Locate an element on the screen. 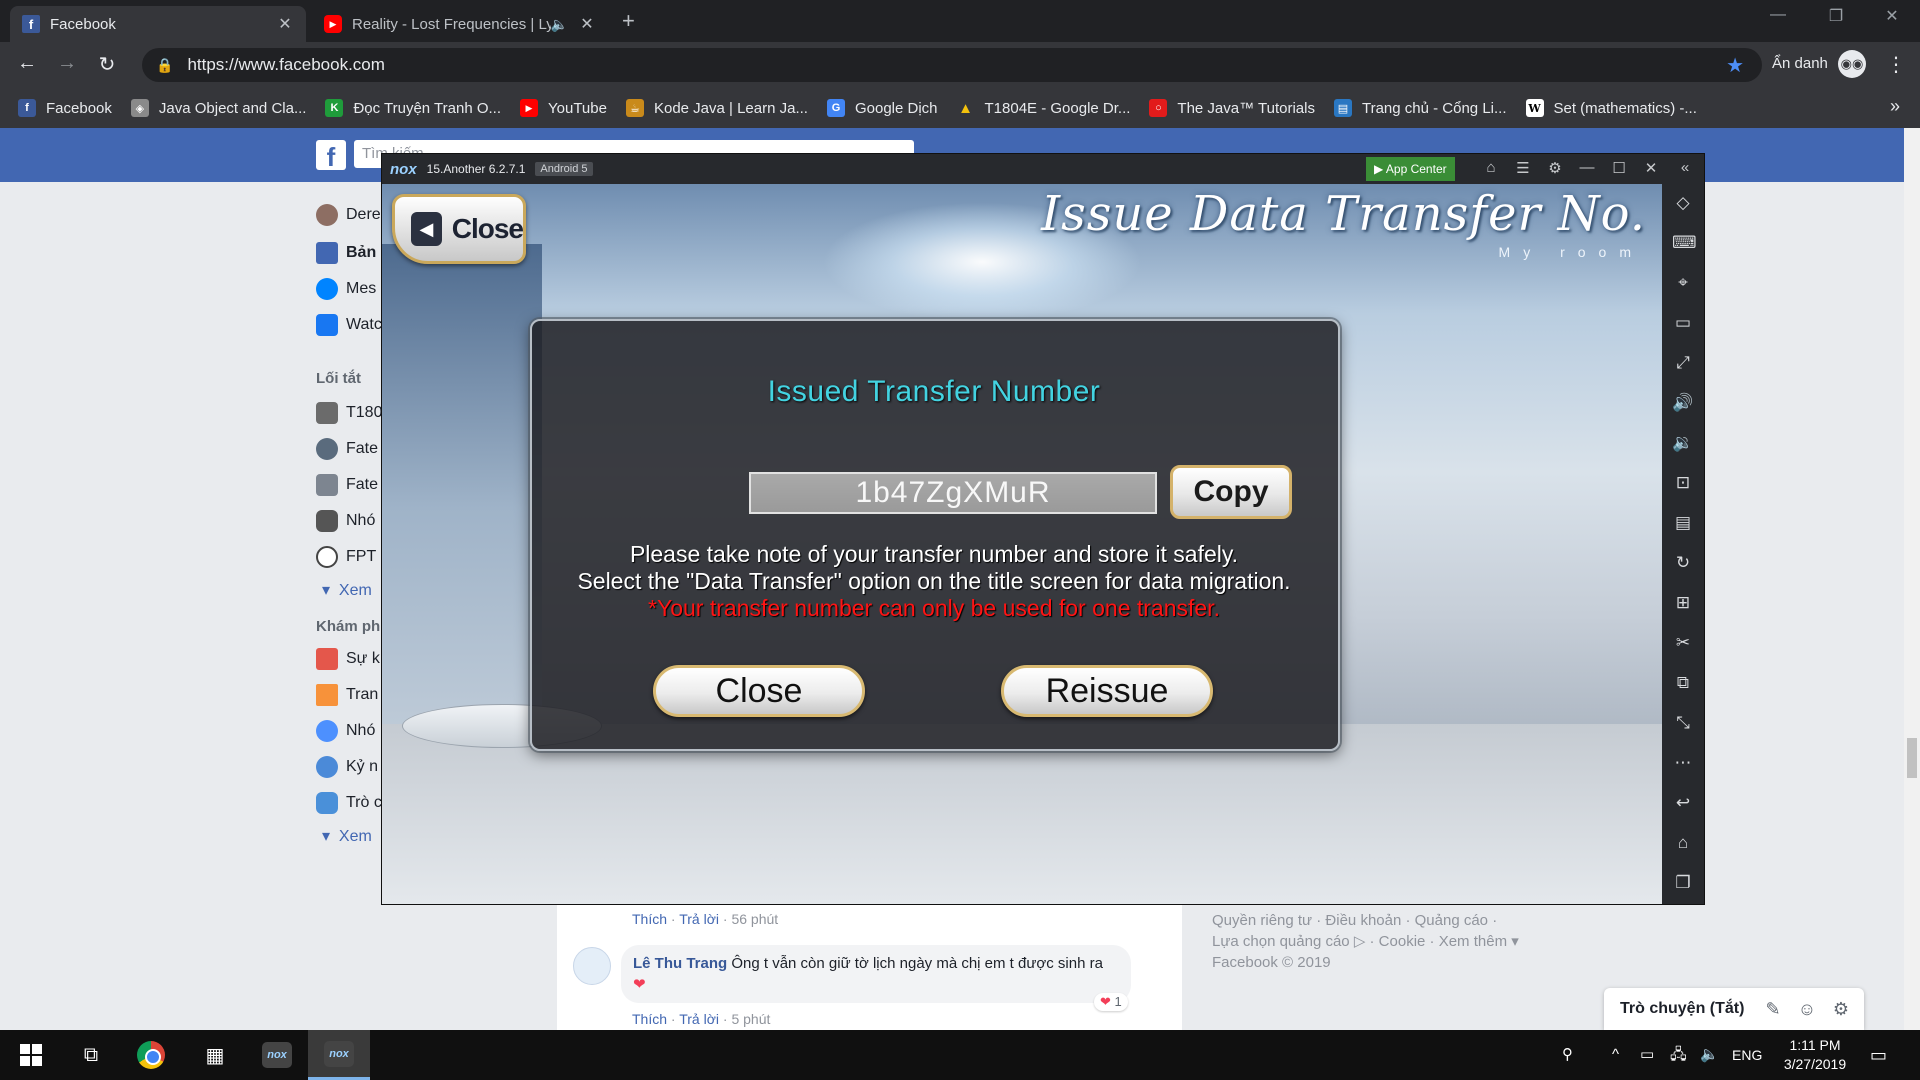  new-tab-button: + is located at coordinates (628, 21).